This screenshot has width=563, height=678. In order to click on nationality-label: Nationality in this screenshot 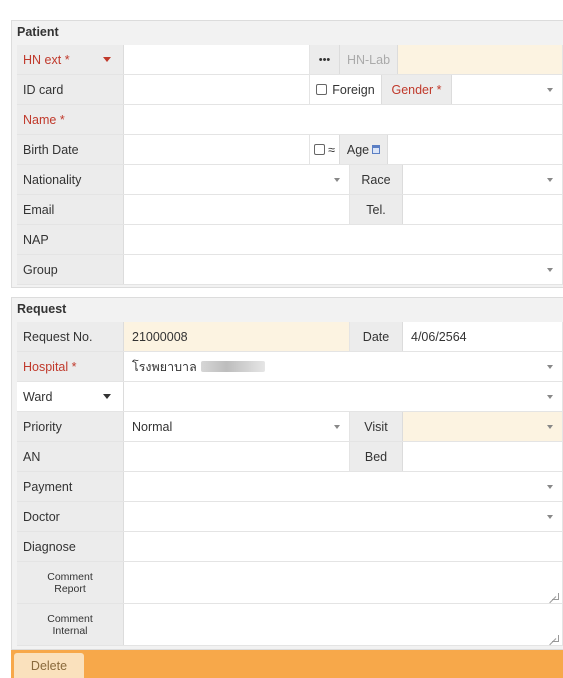, I will do `click(70, 179)`.